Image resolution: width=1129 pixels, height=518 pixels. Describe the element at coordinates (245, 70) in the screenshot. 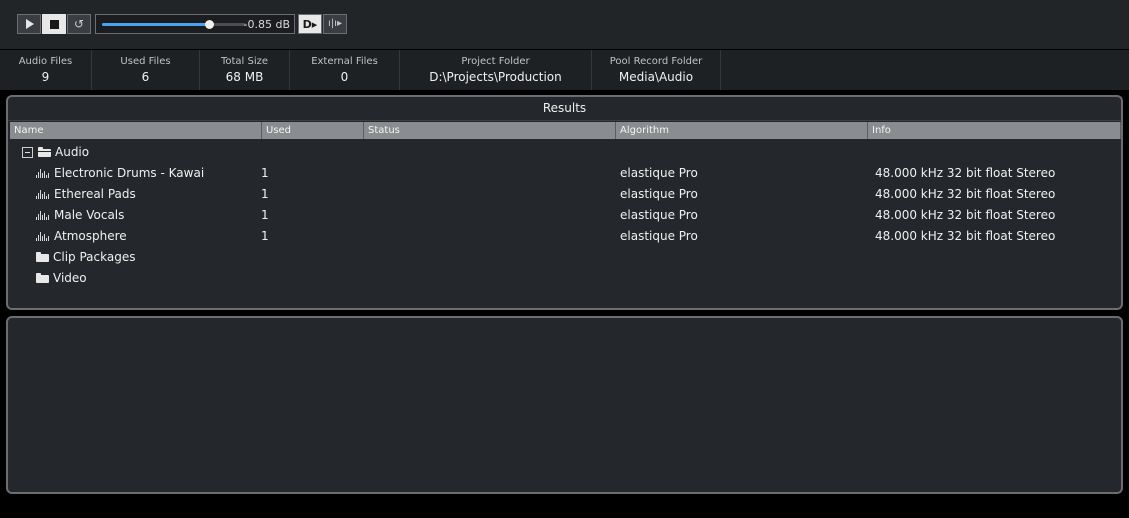

I see `stat-total-size: Total Size 68 MB` at that location.